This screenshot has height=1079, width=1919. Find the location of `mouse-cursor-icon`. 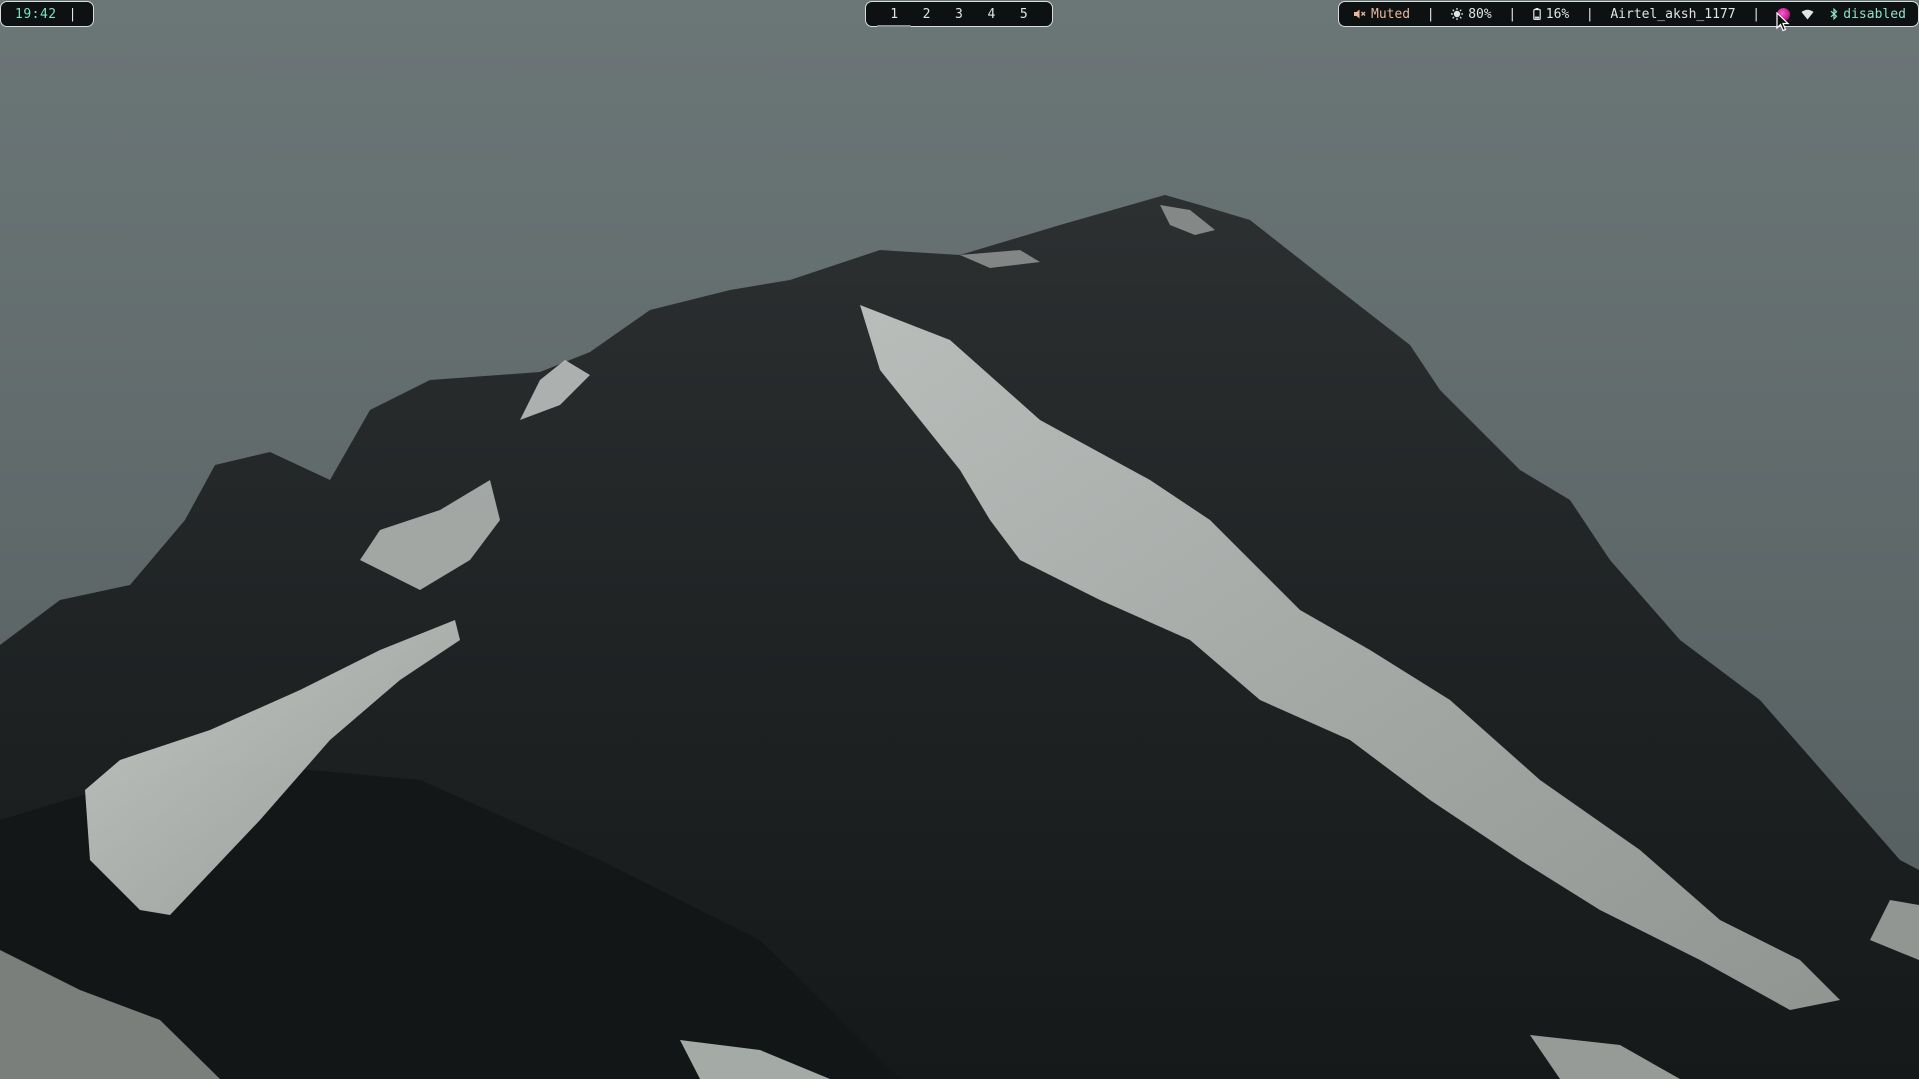

mouse-cursor-icon is located at coordinates (1783, 22).